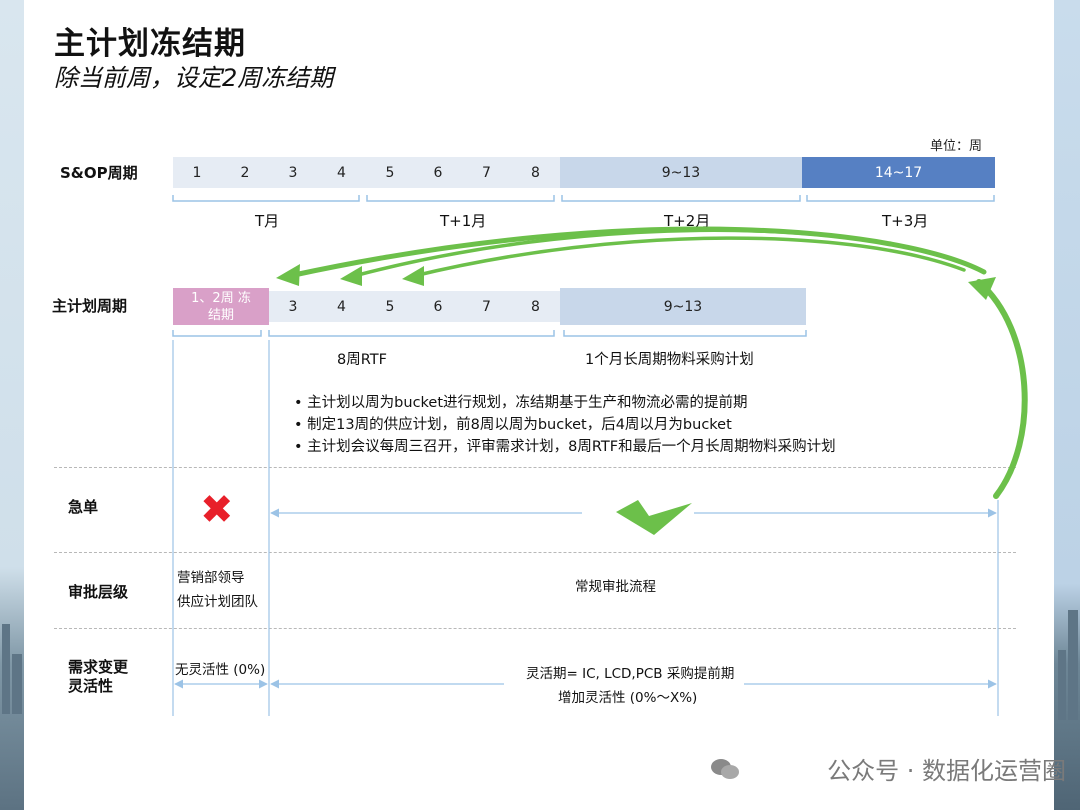 The image size is (1080, 810). I want to click on background-right, so click(1067, 405).